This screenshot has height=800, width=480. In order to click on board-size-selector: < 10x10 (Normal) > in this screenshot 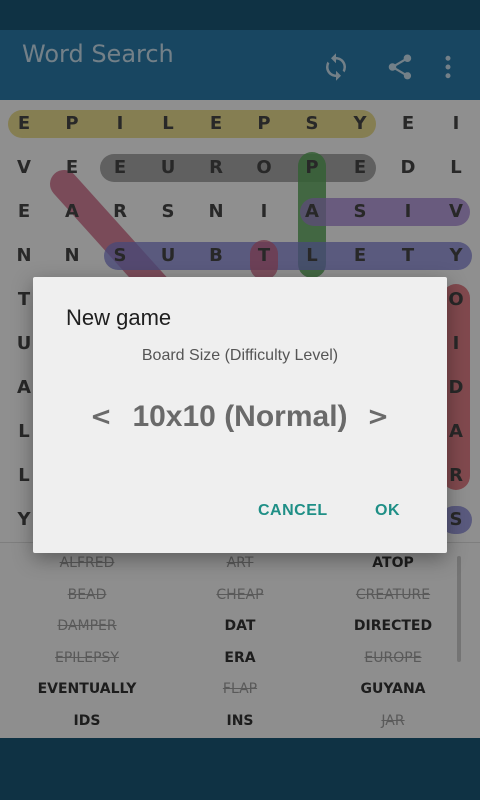, I will do `click(240, 417)`.